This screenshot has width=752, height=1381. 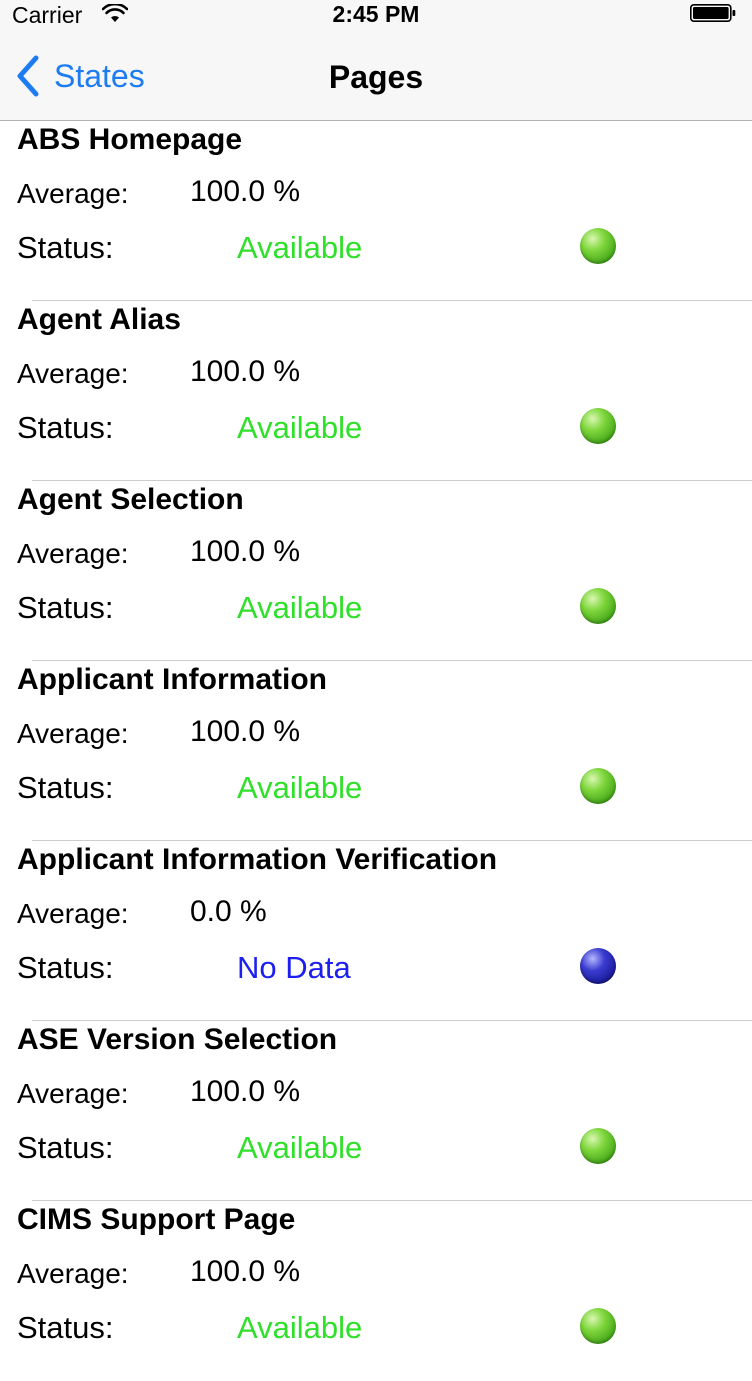 I want to click on clock-time: 2:45 PM, so click(x=376, y=14).